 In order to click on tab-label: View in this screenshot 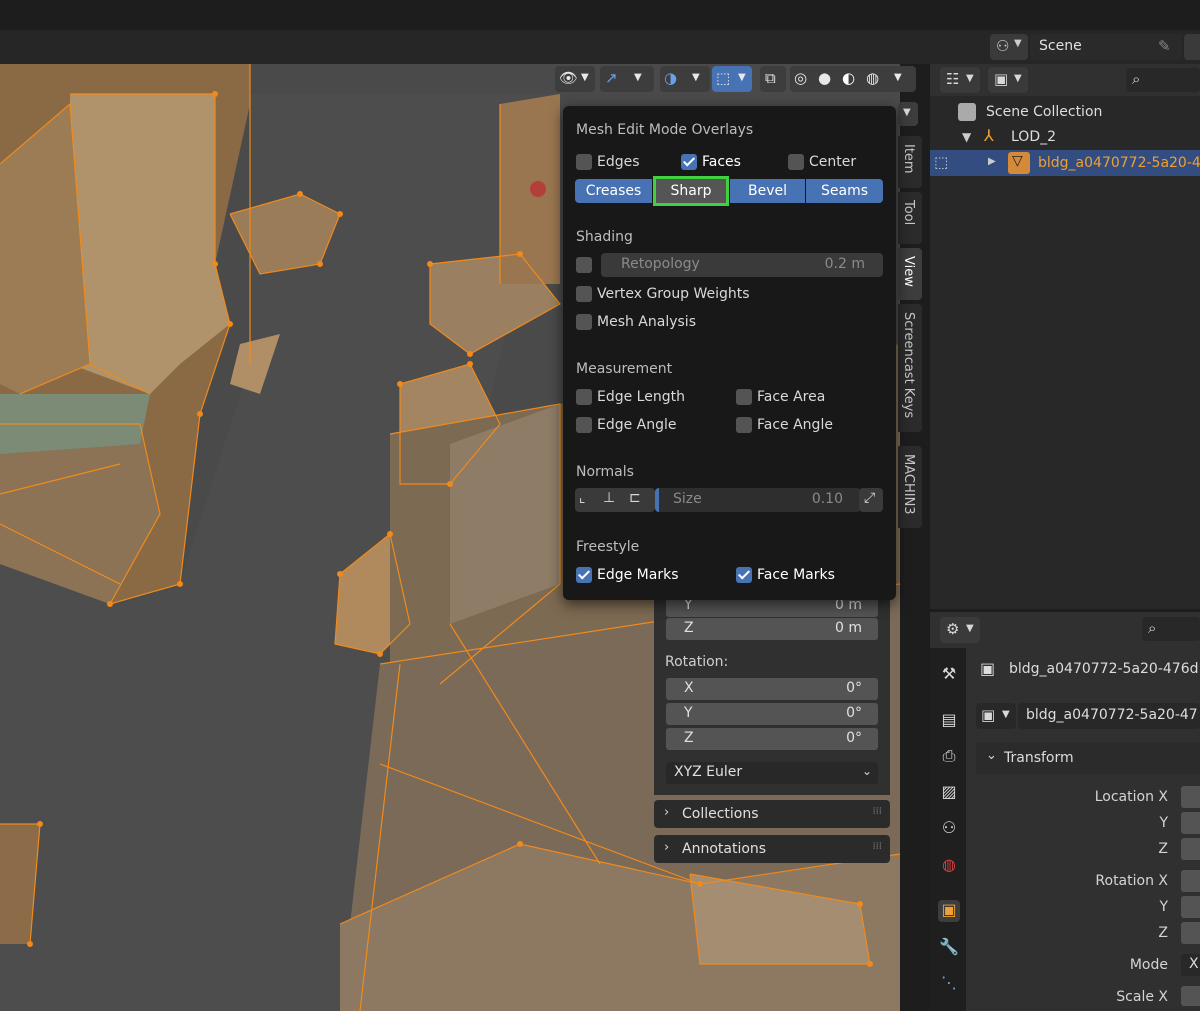, I will do `click(908, 271)`.